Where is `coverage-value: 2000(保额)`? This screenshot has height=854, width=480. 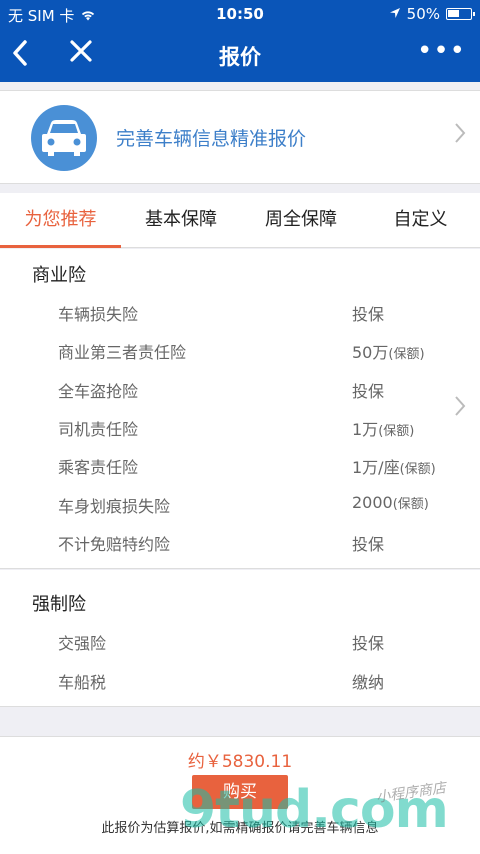
coverage-value: 2000(保额) is located at coordinates (390, 502).